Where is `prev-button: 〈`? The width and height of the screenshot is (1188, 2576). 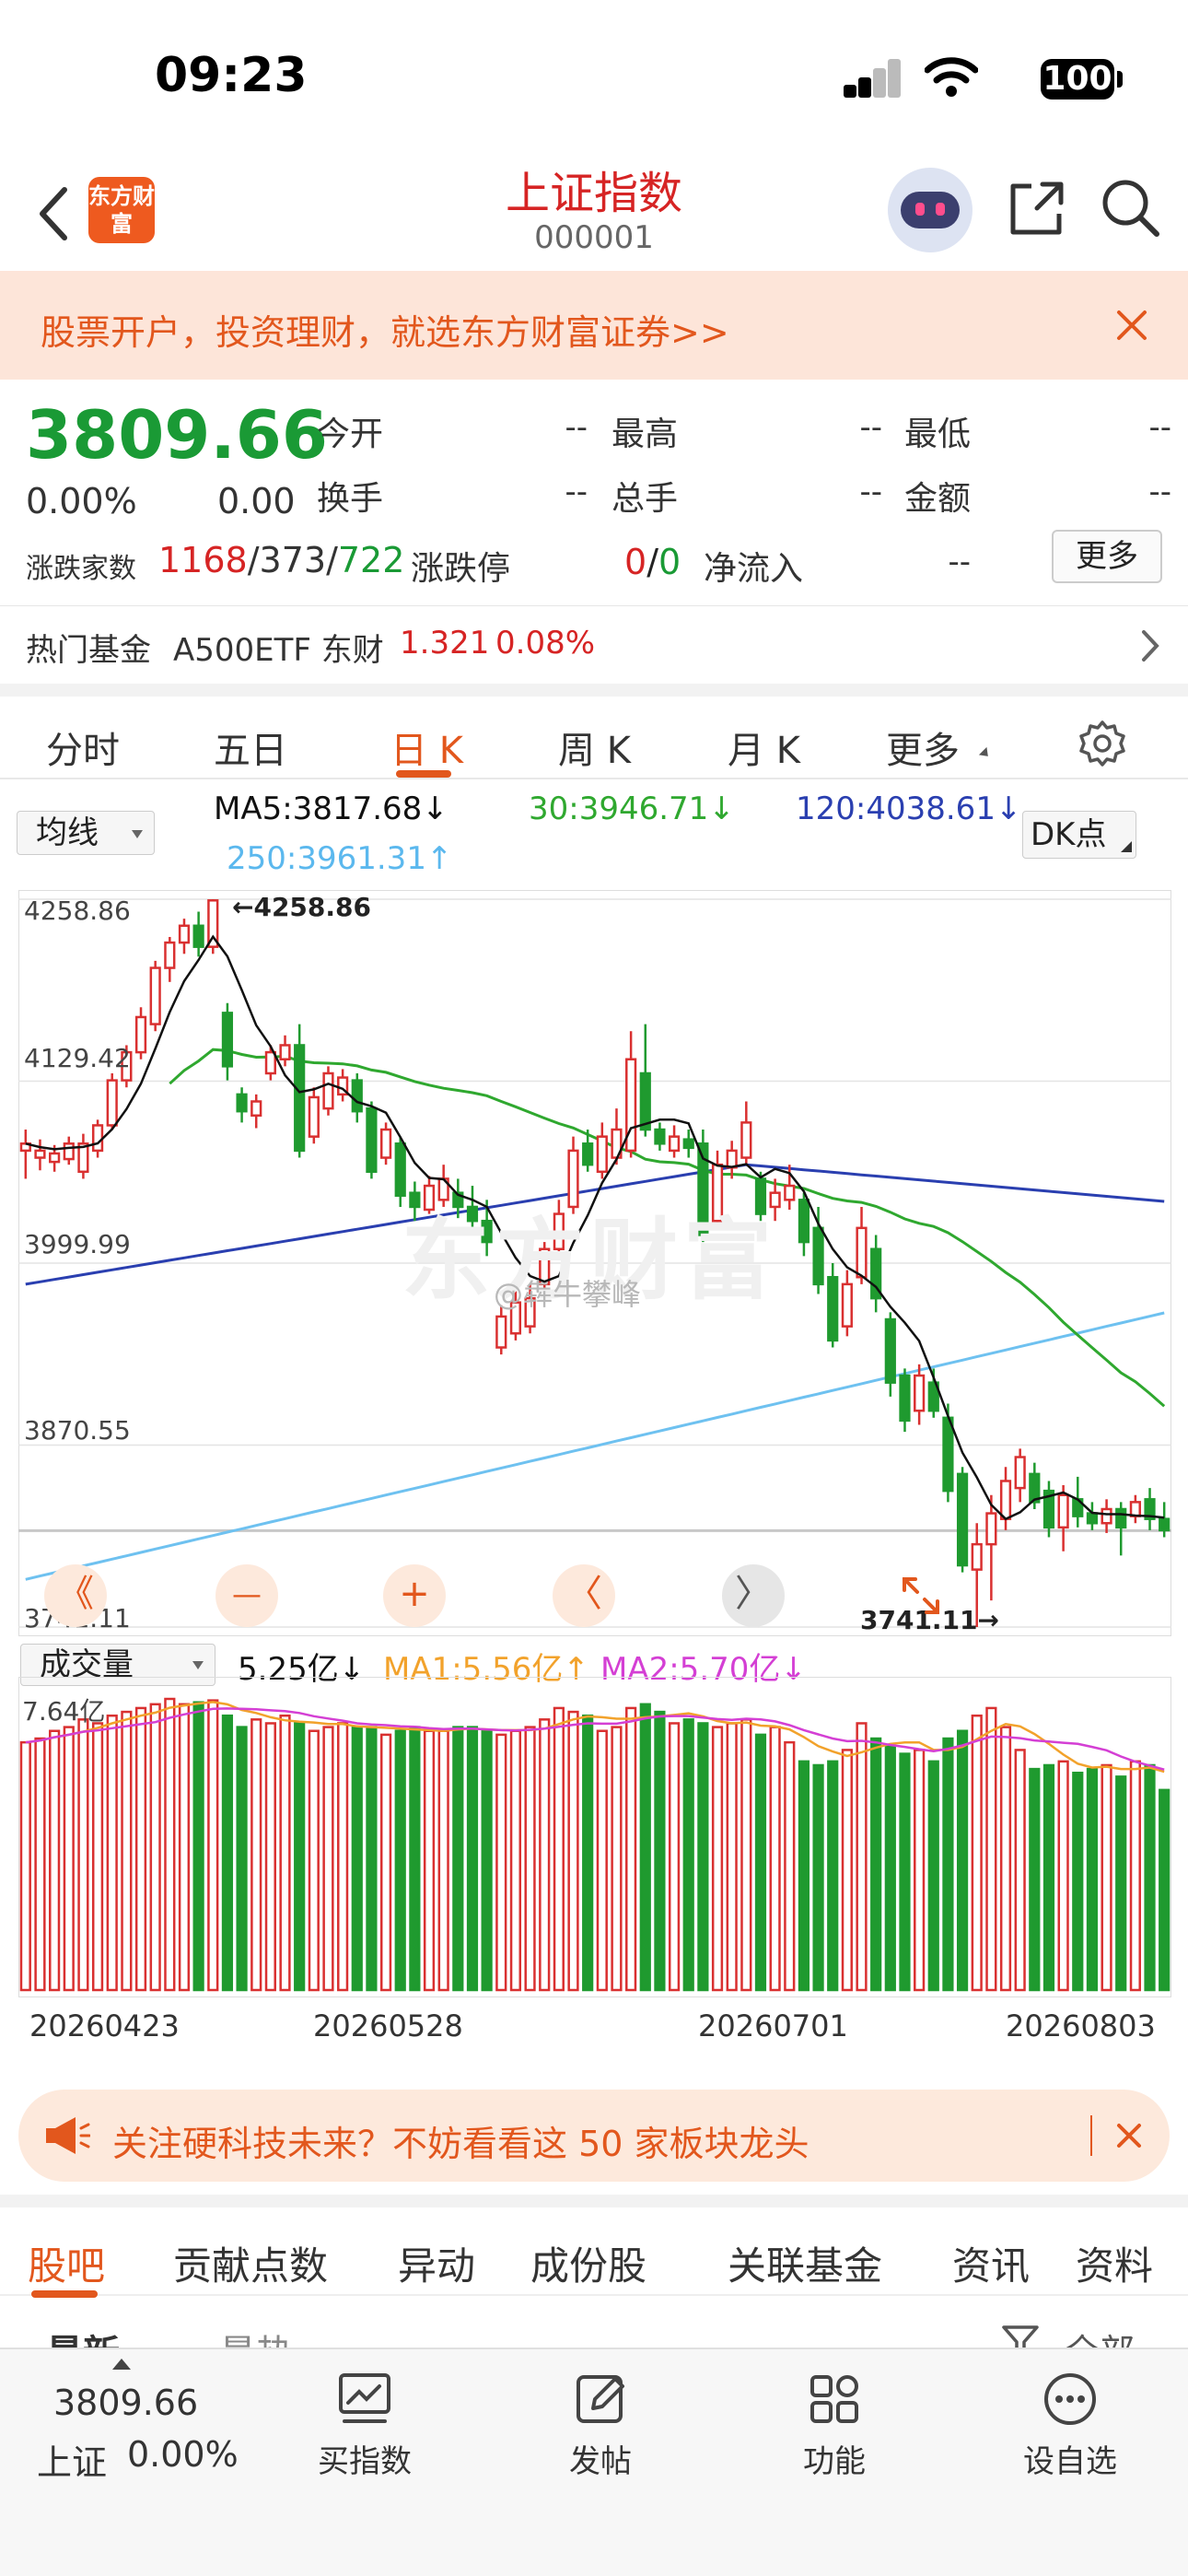
prev-button: 〈 is located at coordinates (584, 1595).